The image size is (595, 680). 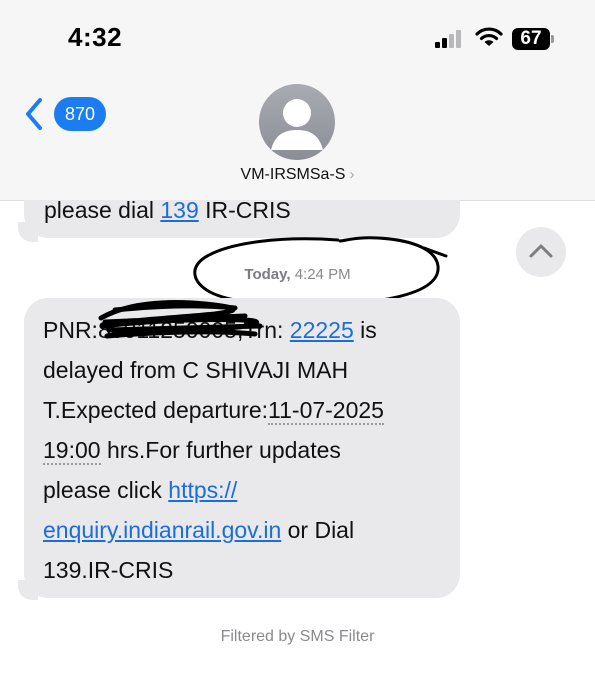 I want to click on avatar-silhouette, so click(x=297, y=124).